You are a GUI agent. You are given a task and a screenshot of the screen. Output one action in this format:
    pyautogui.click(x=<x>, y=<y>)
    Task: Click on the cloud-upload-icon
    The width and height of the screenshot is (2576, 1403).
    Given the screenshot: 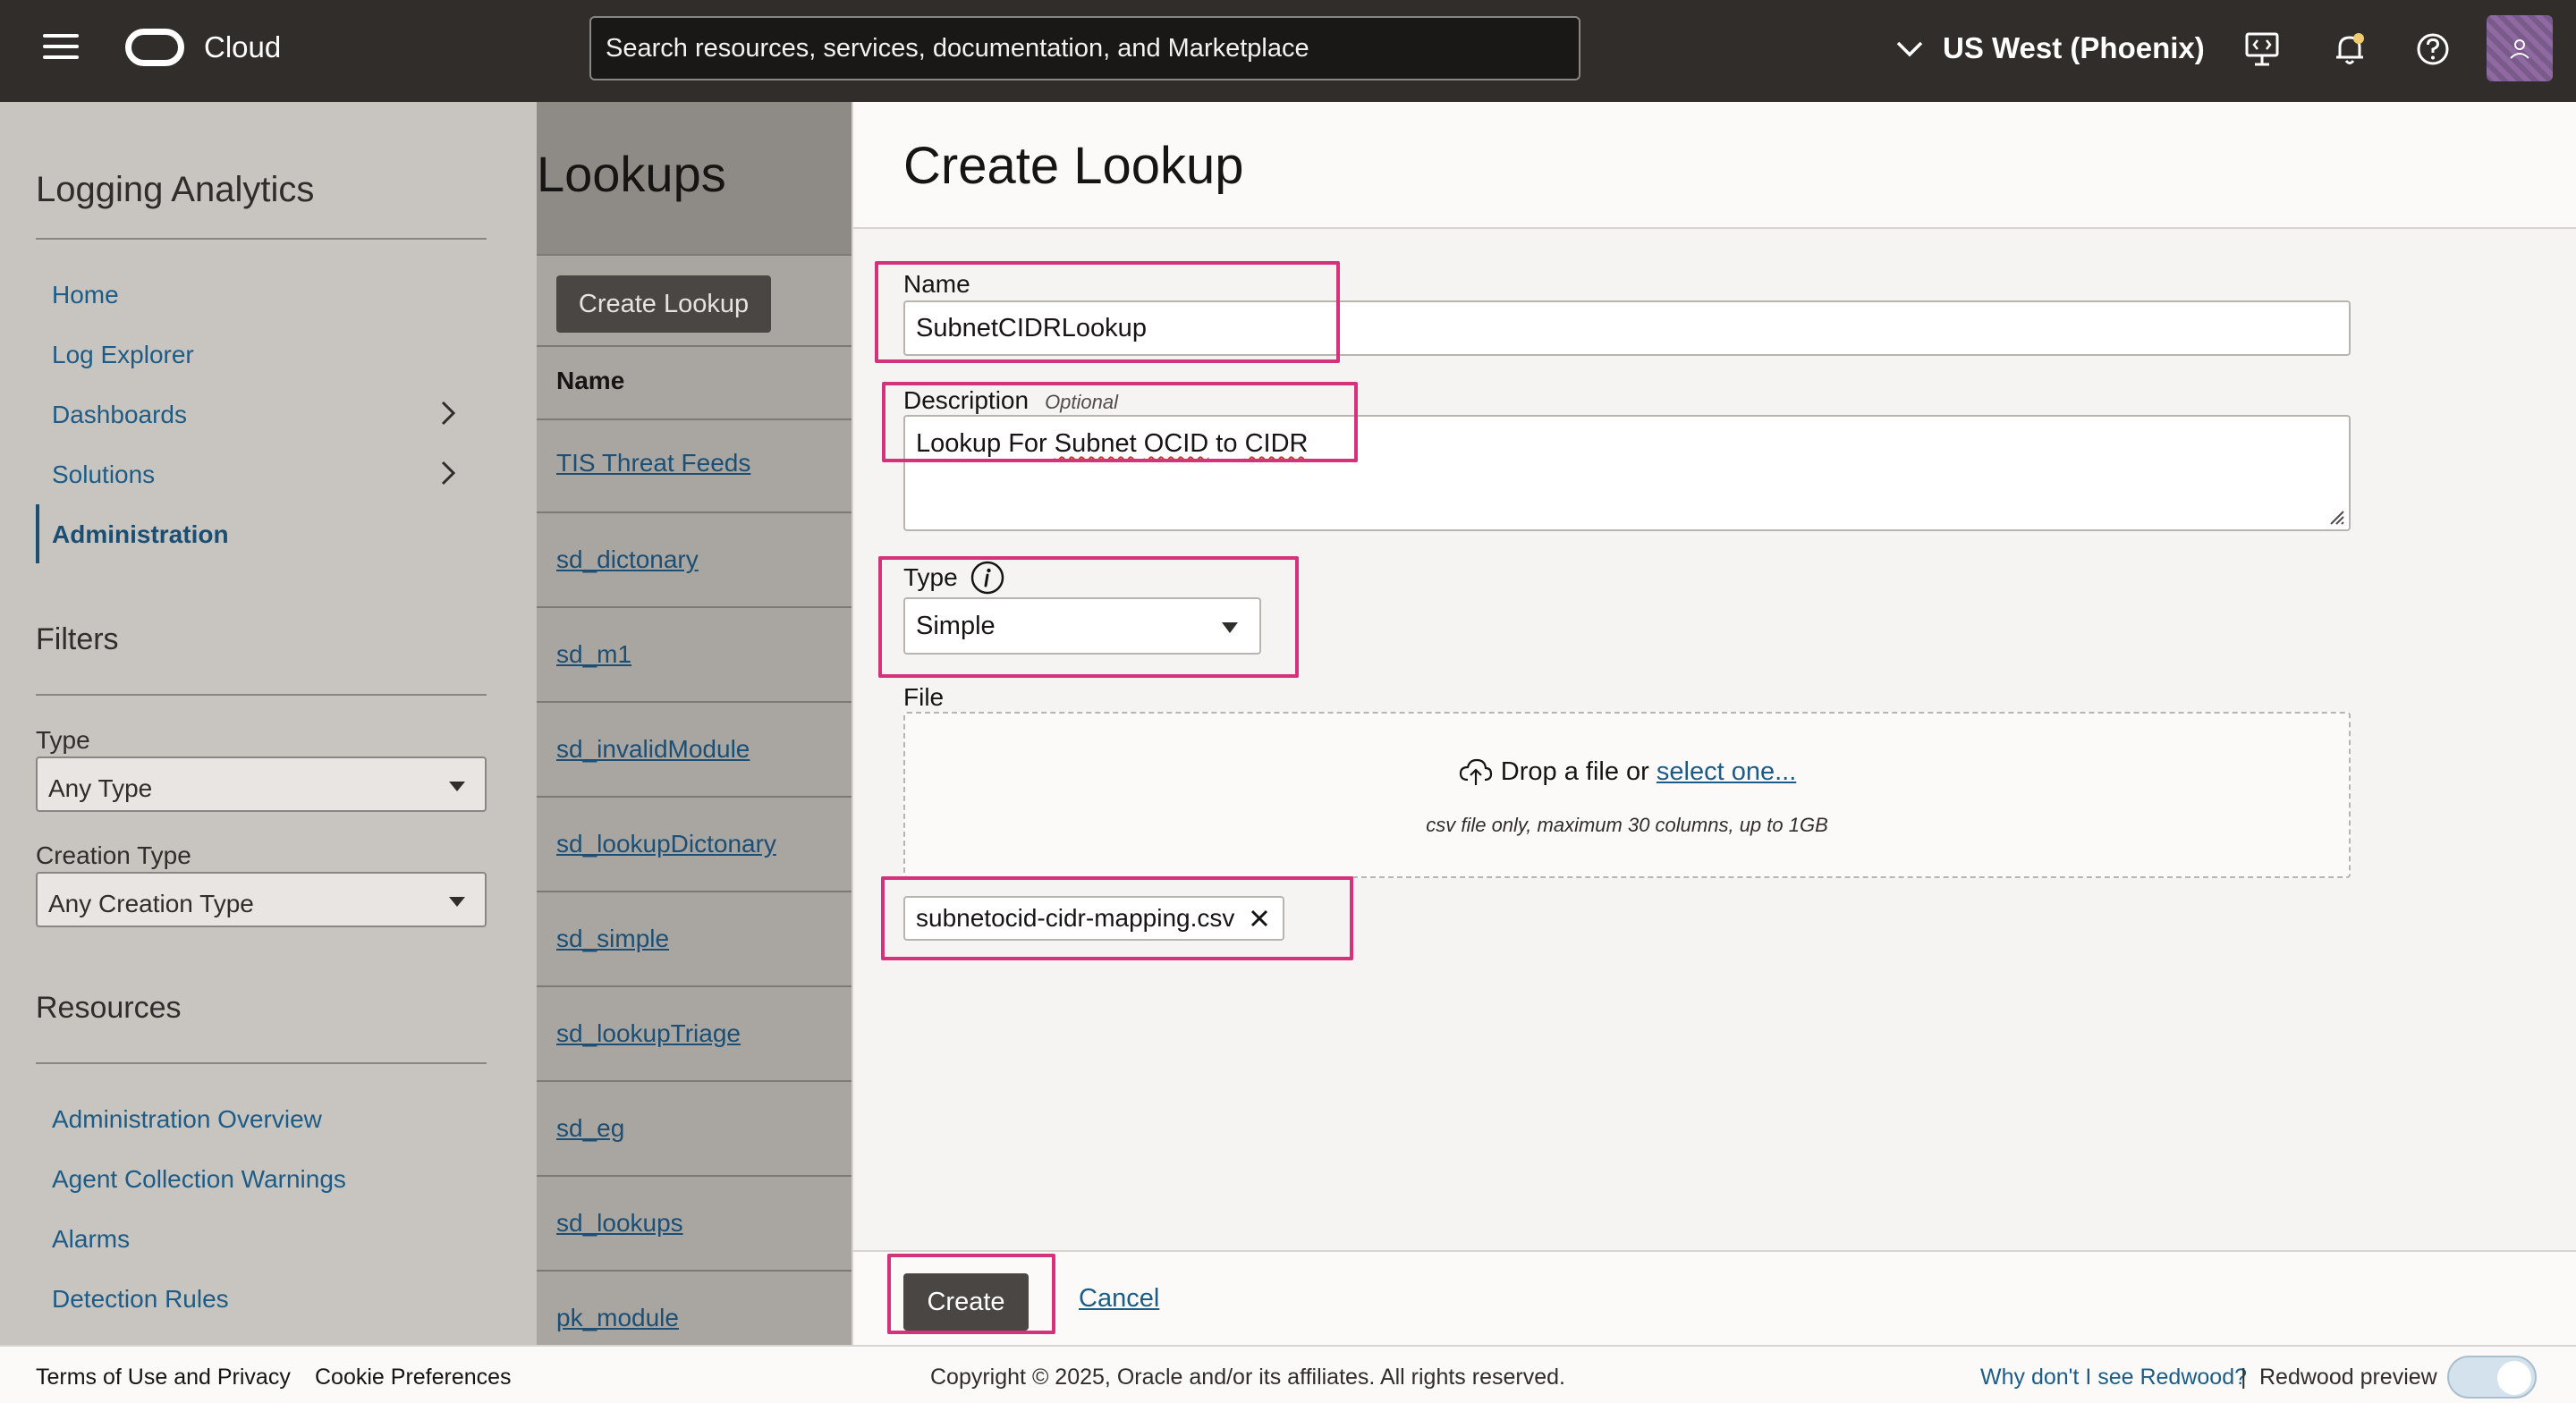 What is the action you would take?
    pyautogui.click(x=1475, y=771)
    